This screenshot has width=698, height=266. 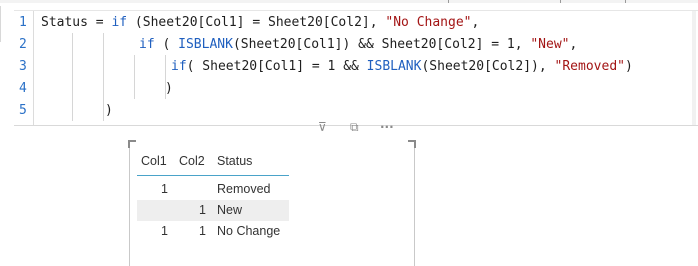 I want to click on table-row: 1 Removed, so click(x=213, y=189).